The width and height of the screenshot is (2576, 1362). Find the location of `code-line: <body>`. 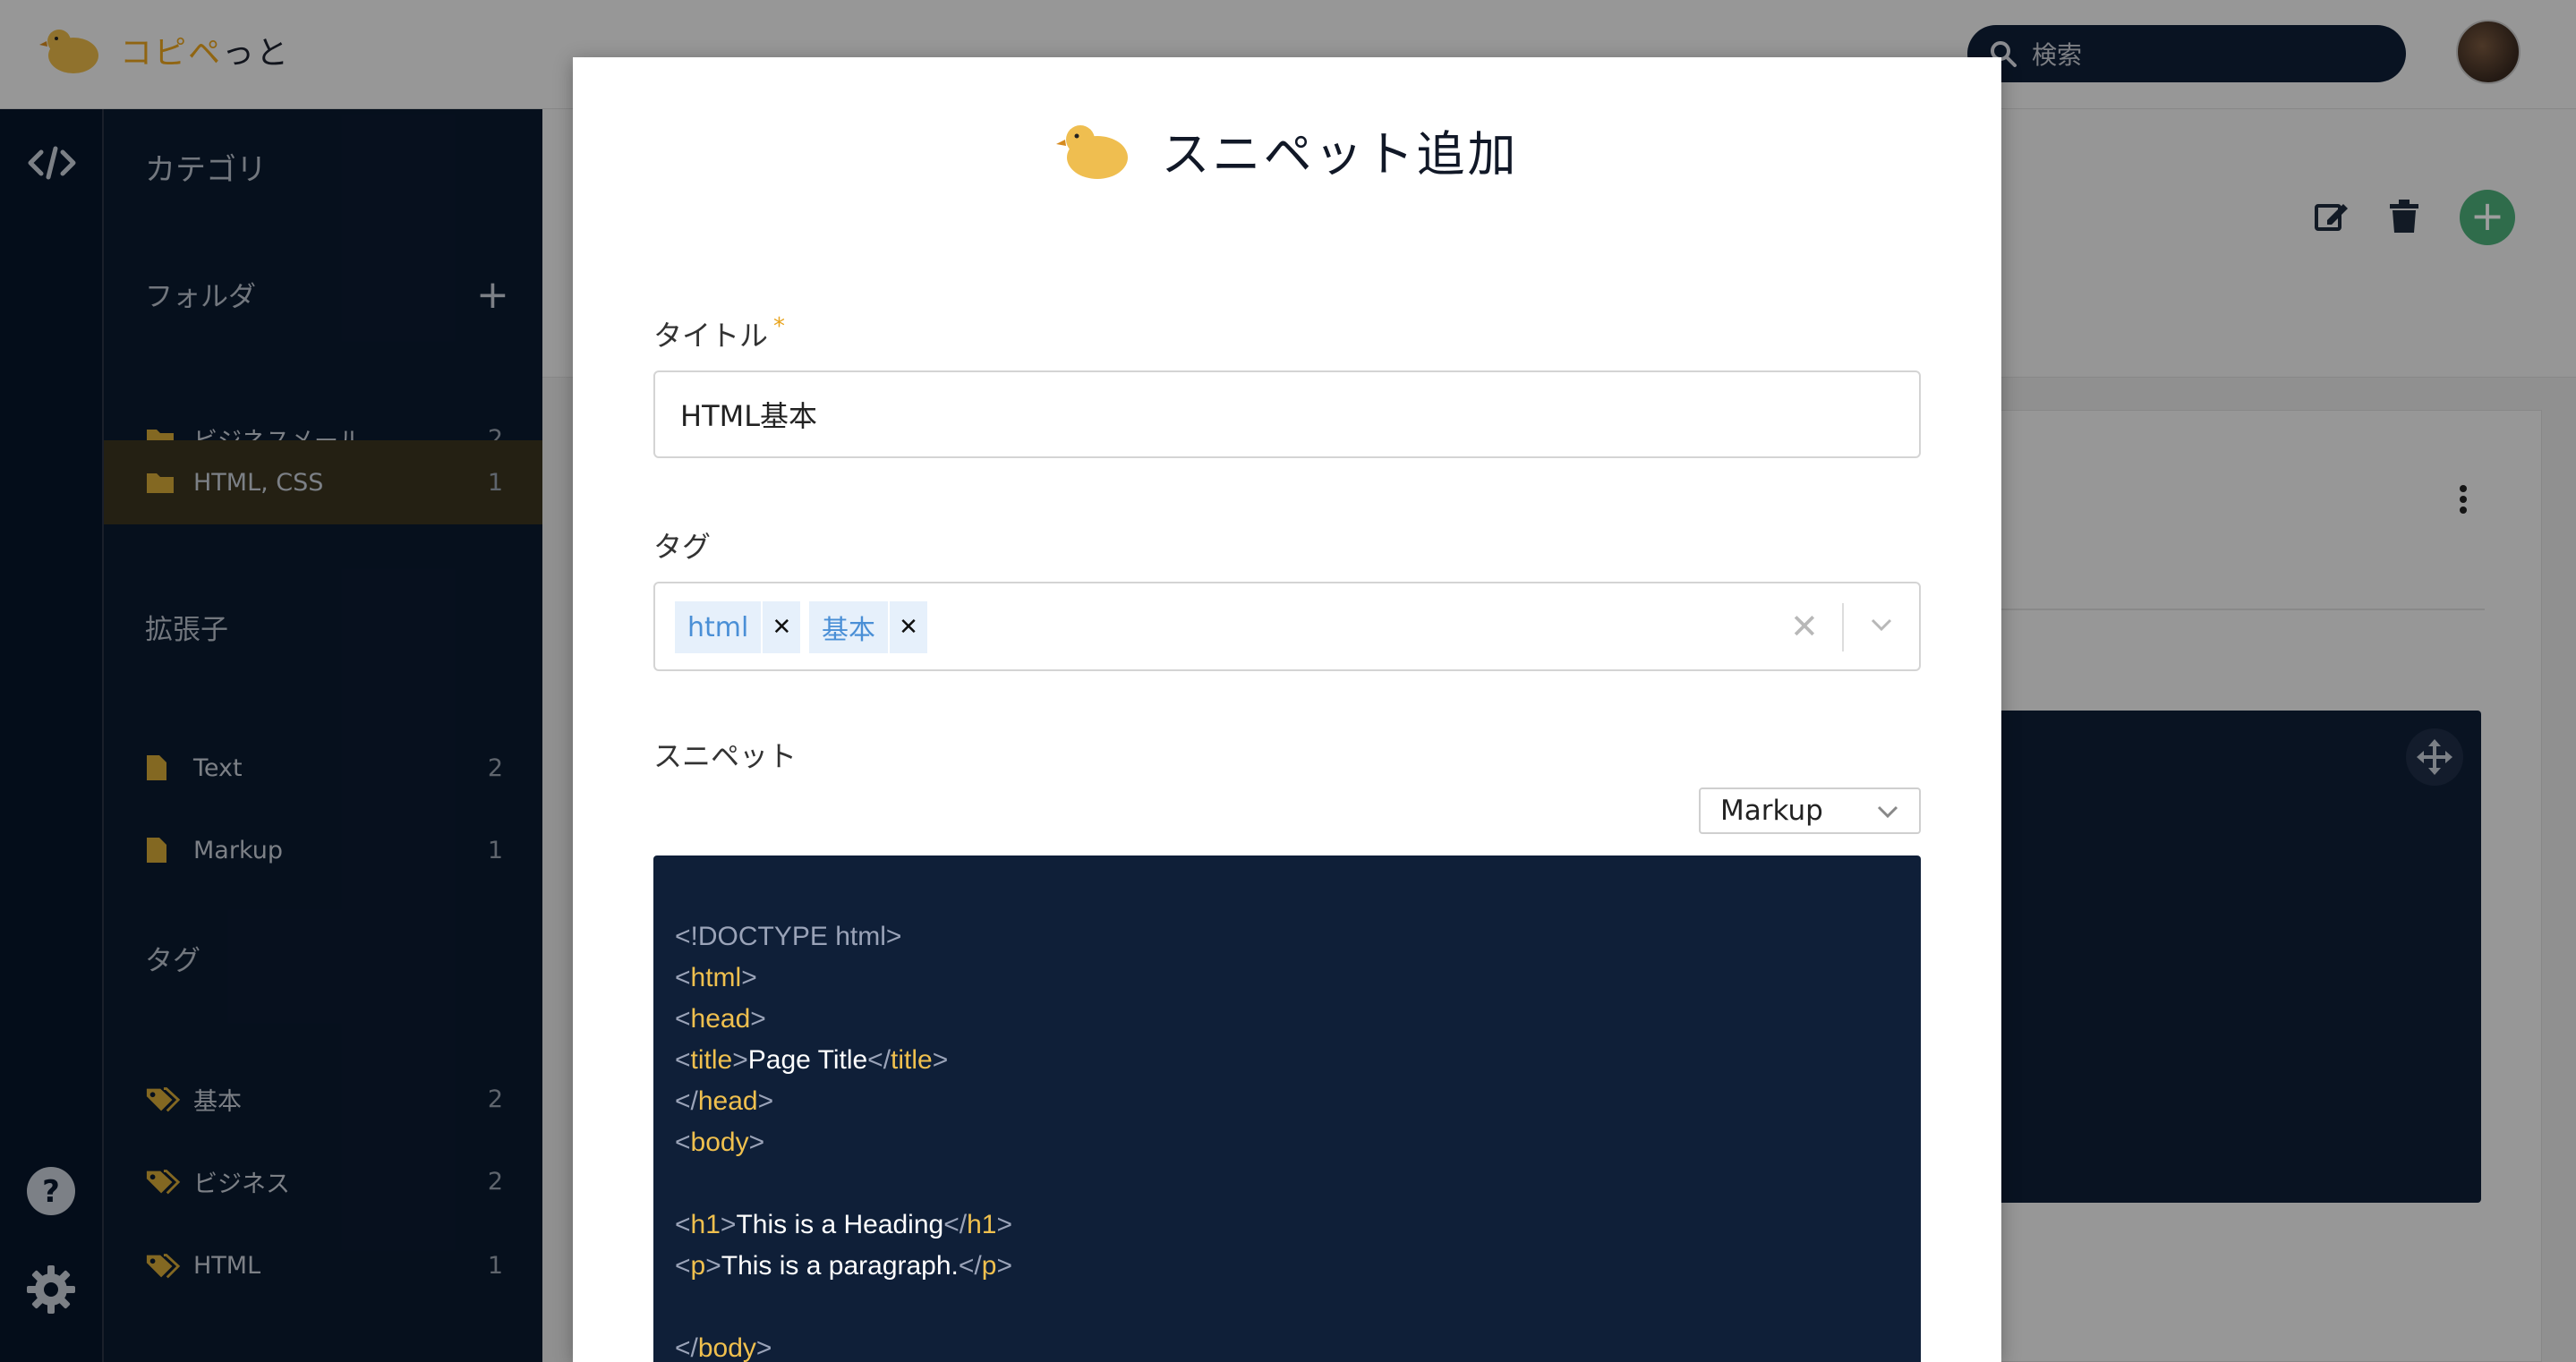

code-line: <body> is located at coordinates (720, 1142).